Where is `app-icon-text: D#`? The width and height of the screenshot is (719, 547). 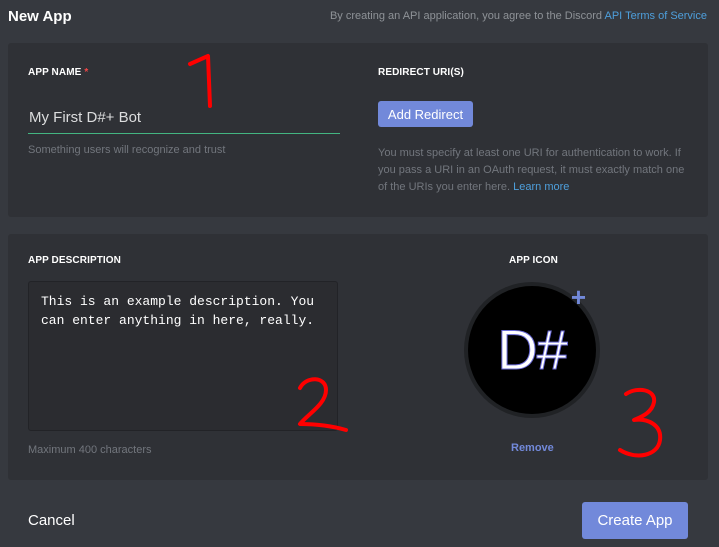 app-icon-text: D# is located at coordinates (533, 349).